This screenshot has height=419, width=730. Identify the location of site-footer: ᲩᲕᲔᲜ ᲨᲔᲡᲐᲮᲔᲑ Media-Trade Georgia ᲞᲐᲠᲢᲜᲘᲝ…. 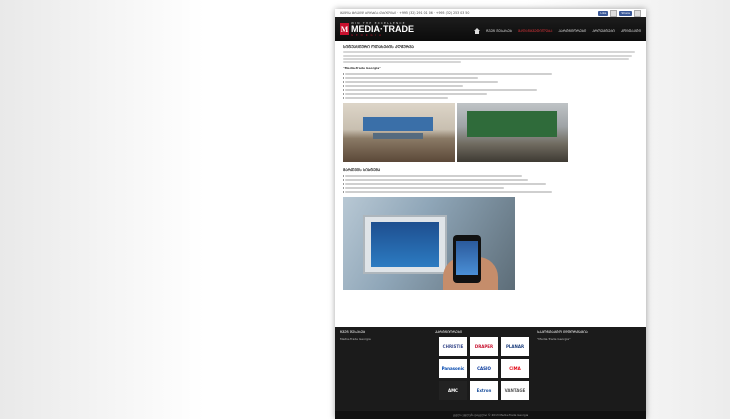
(490, 373).